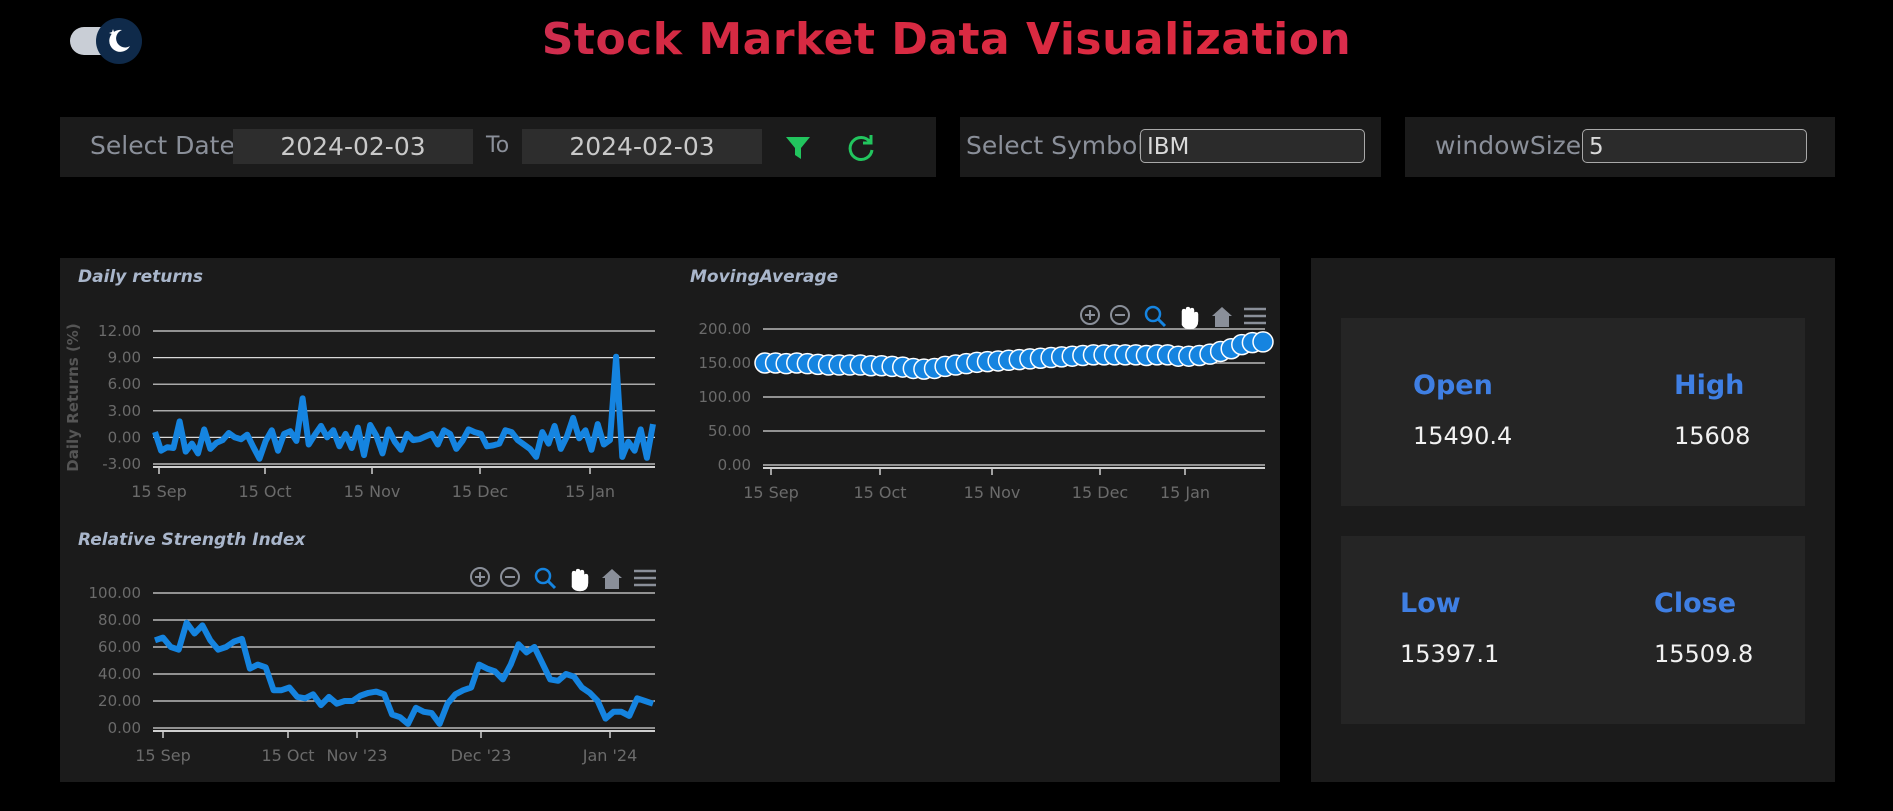 Image resolution: width=1893 pixels, height=811 pixels. I want to click on open-value: 15490.4, so click(1463, 436).